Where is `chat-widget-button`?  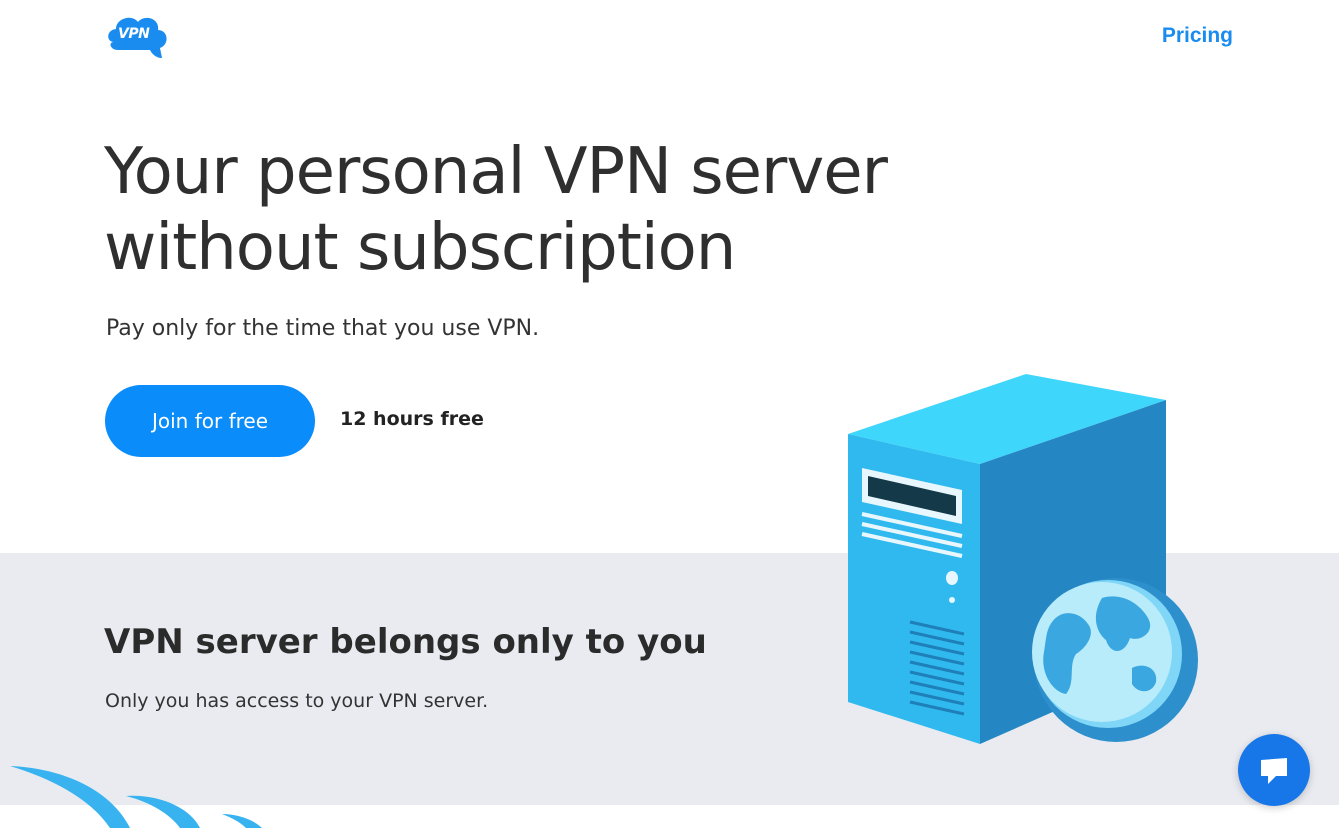 chat-widget-button is located at coordinates (1274, 770).